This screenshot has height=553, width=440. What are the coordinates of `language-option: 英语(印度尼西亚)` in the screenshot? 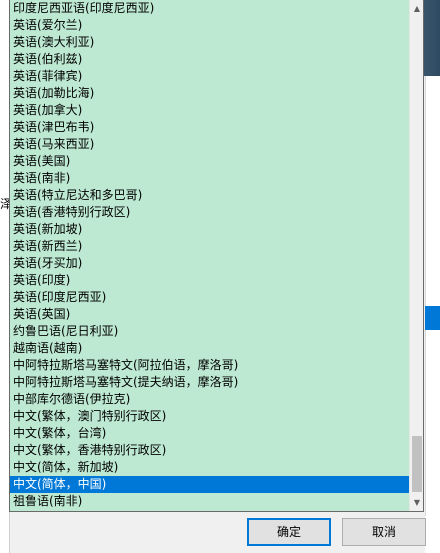 It's located at (210, 297).